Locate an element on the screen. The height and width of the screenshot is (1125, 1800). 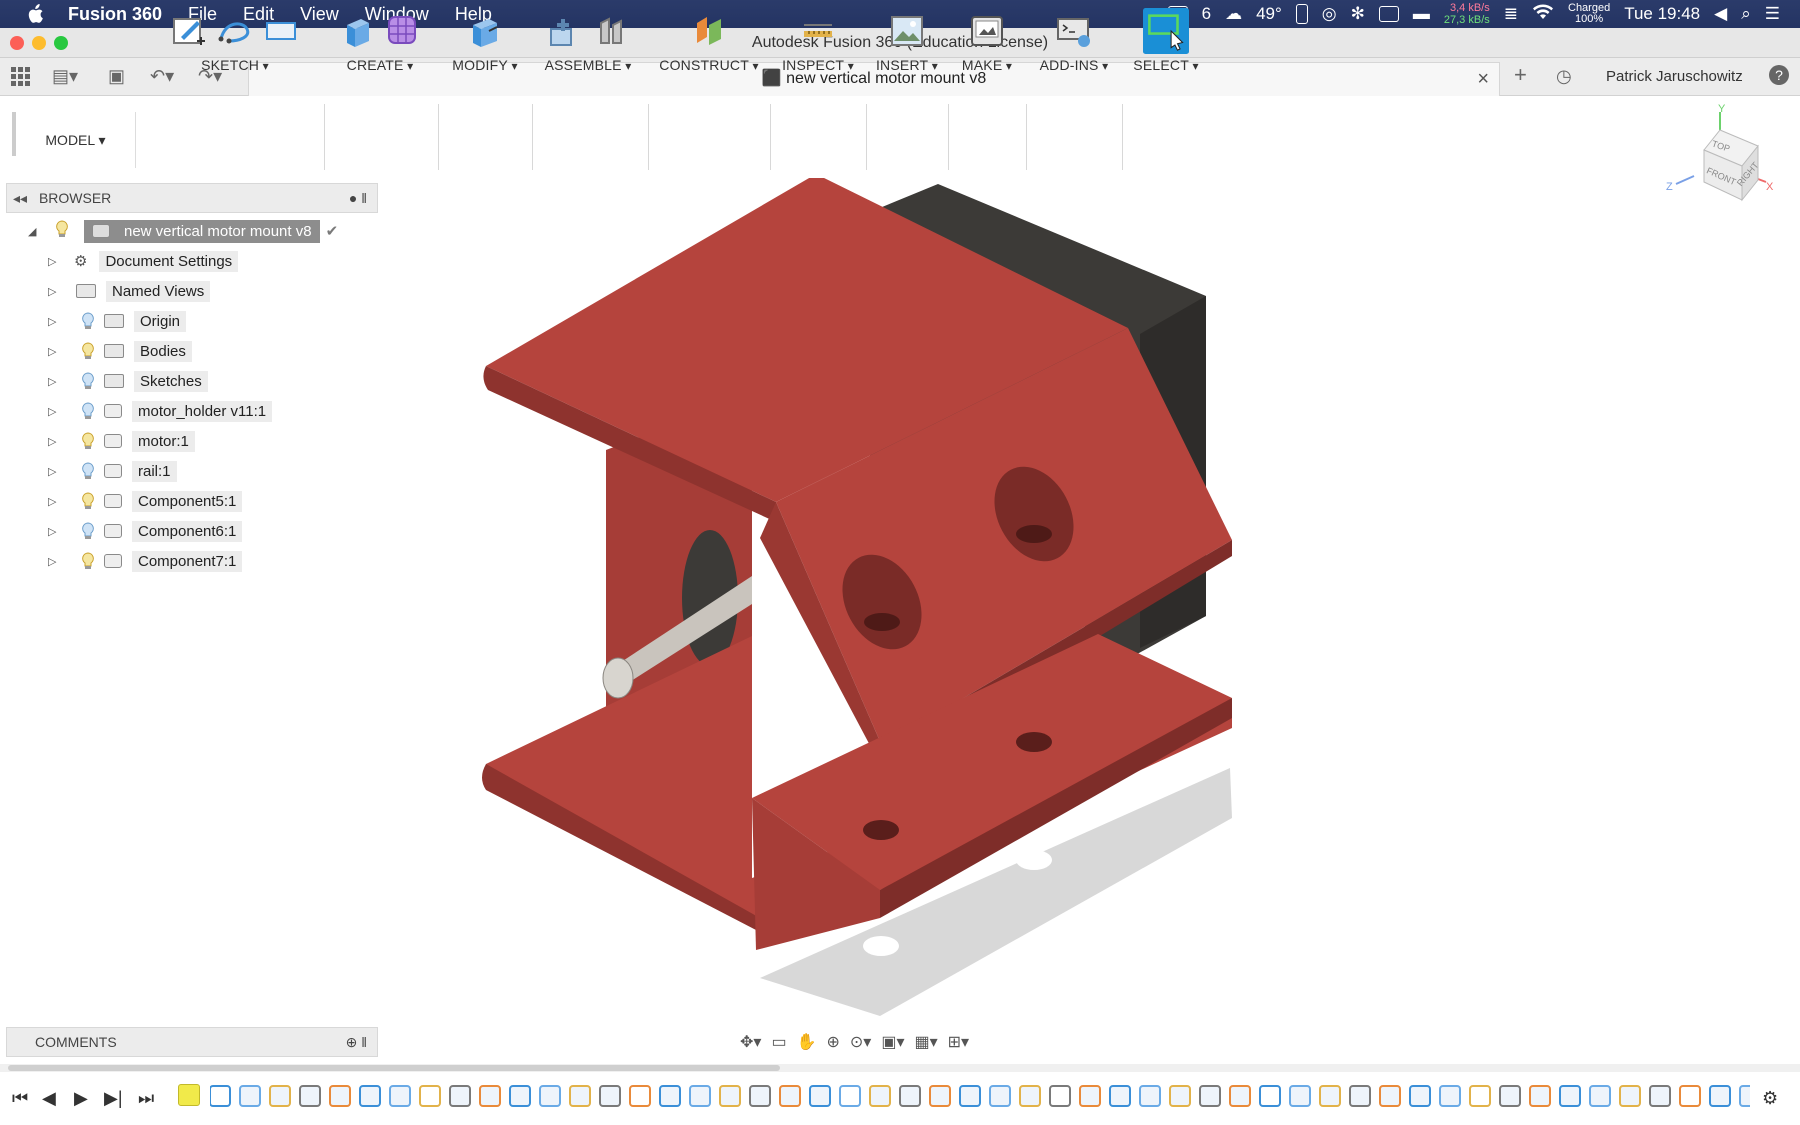
form-icon is located at coordinates (403, 31).